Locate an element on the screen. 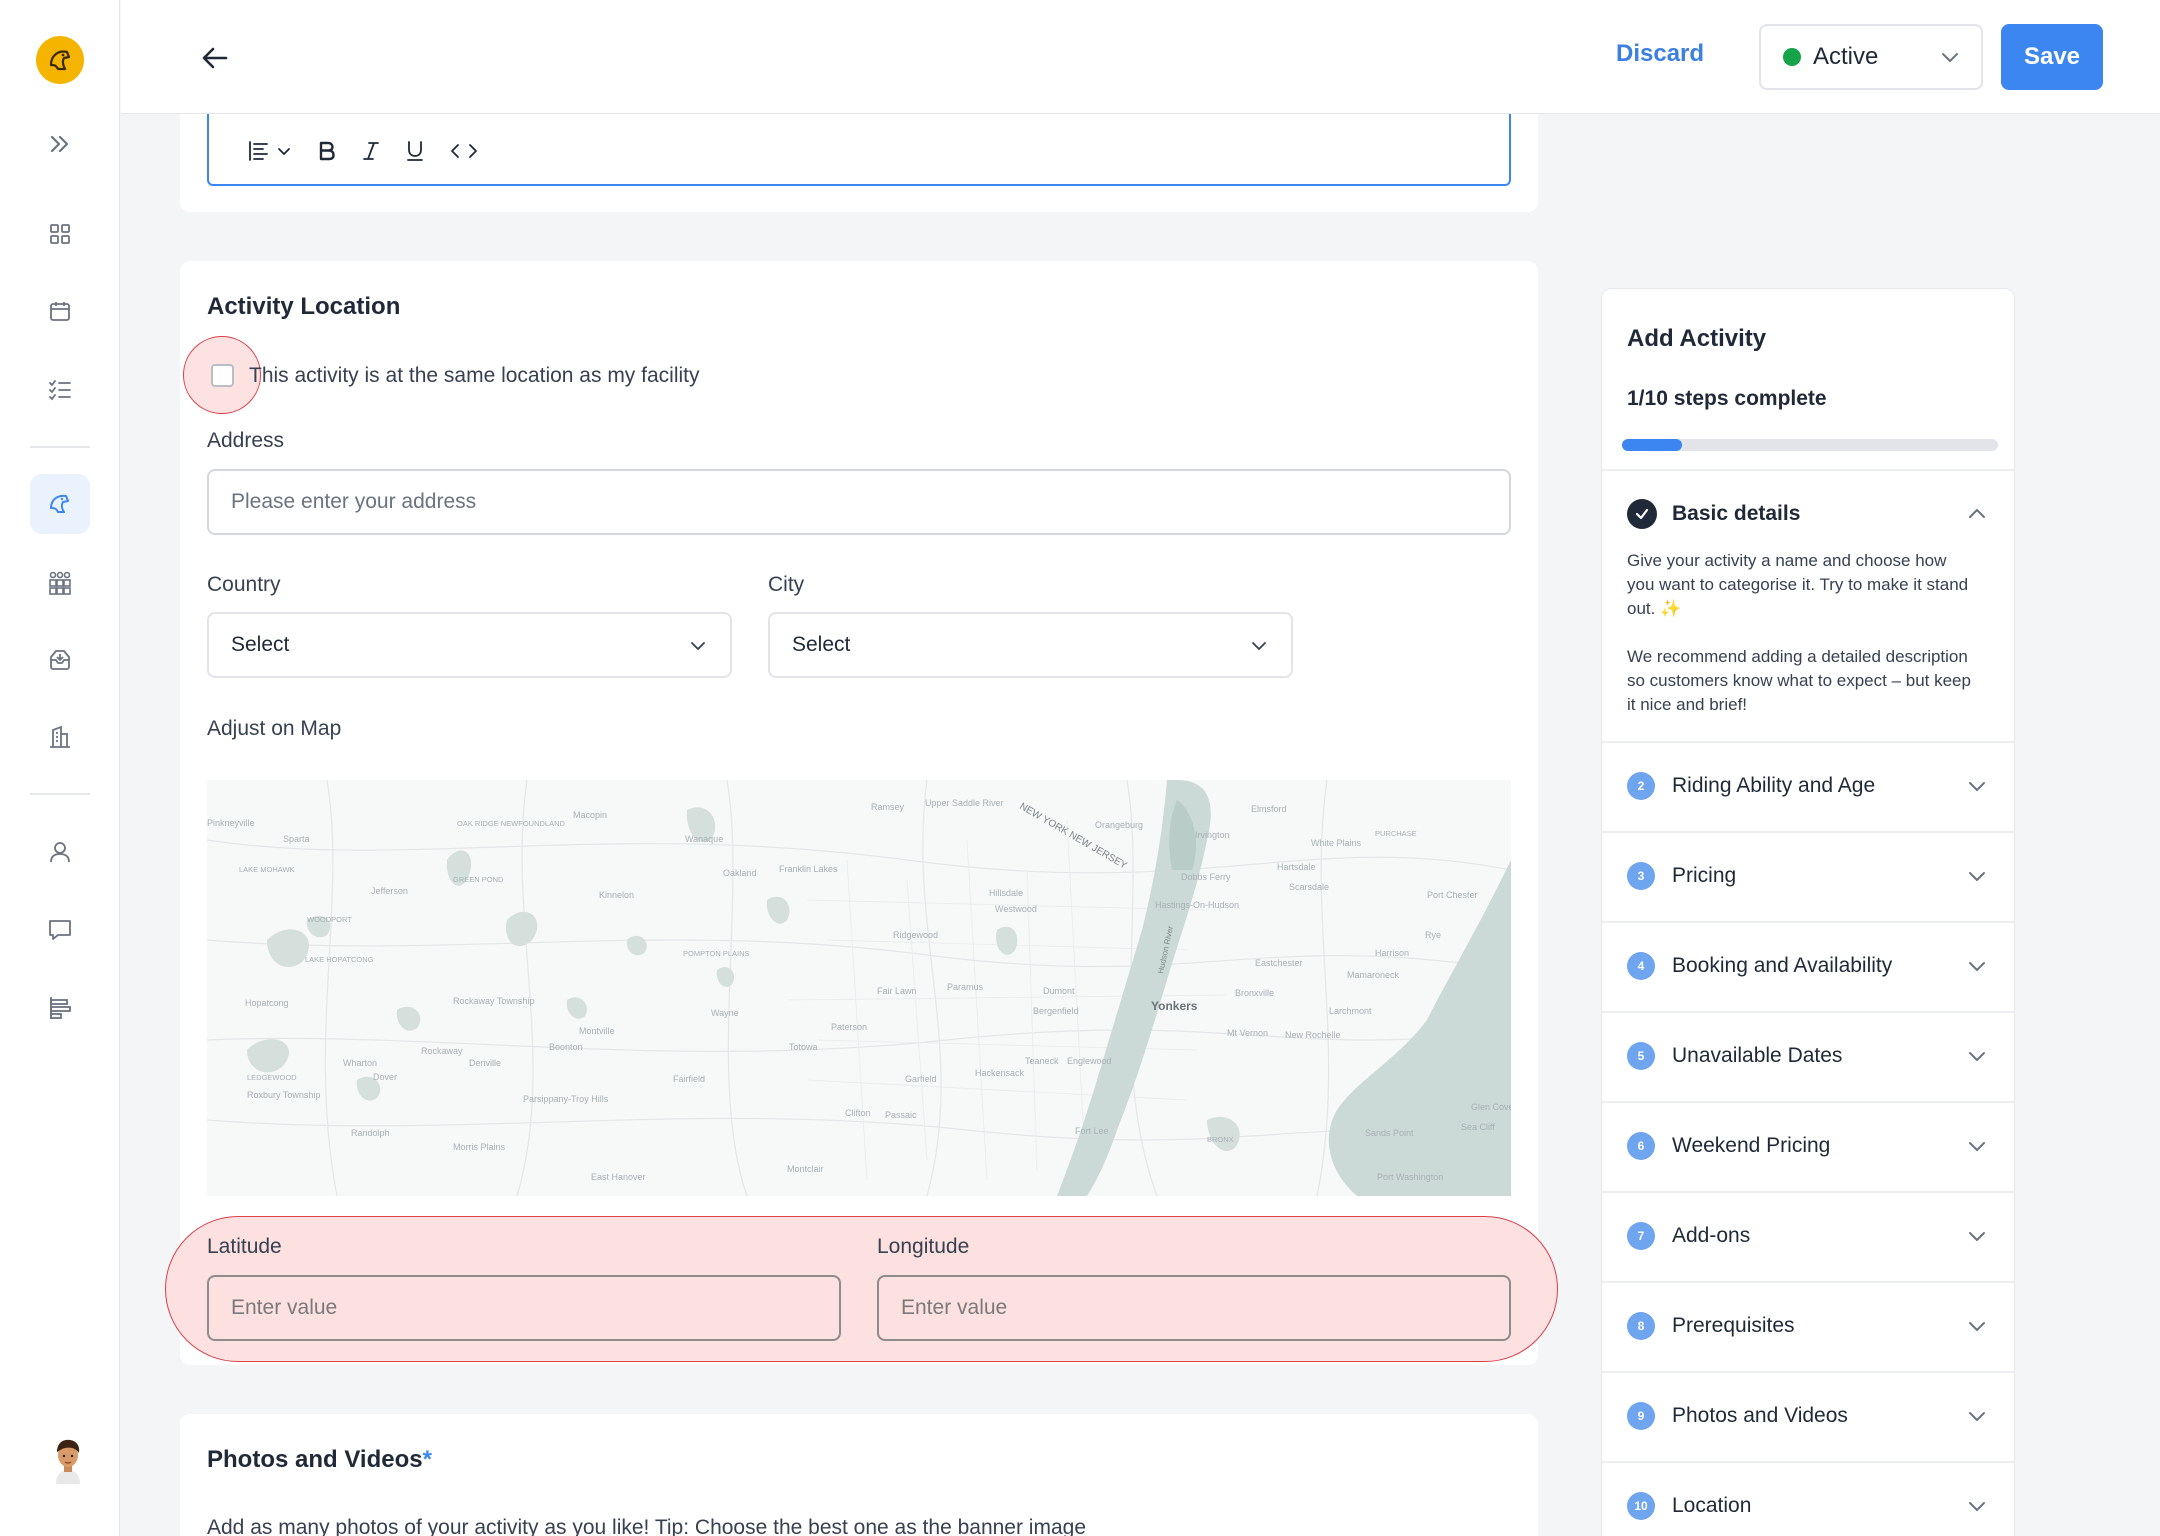 This screenshot has height=1536, width=2160. bold-button is located at coordinates (327, 151).